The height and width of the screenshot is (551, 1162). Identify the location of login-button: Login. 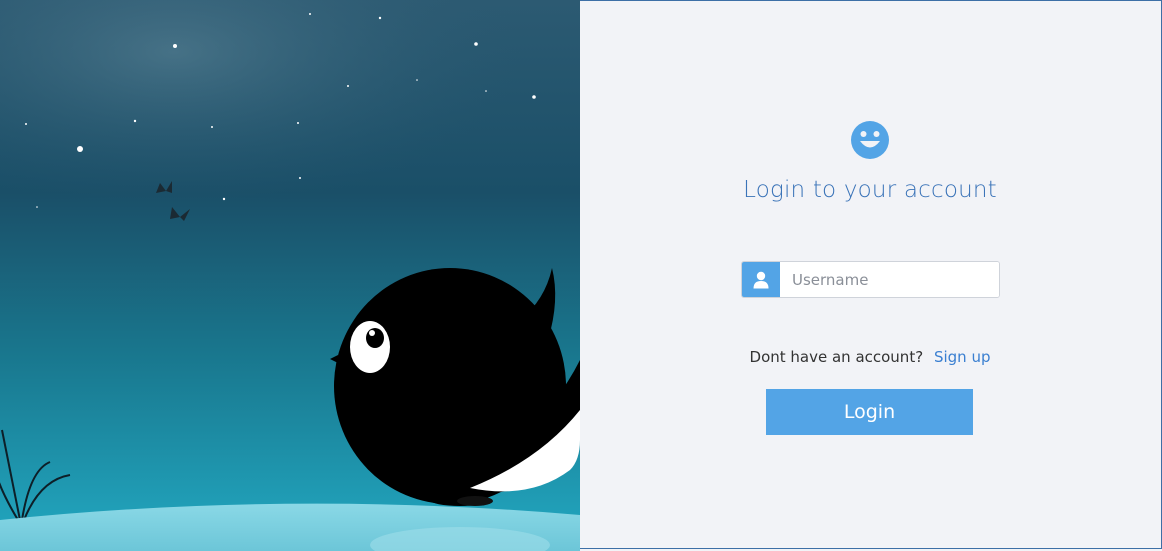
(869, 412).